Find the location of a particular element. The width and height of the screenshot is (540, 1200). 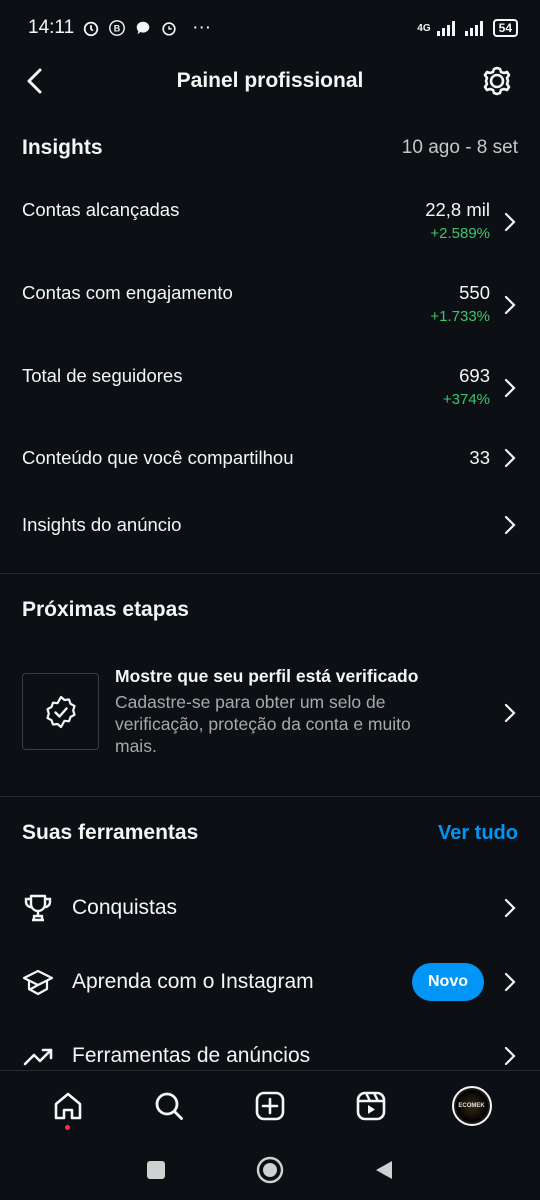

battery-indicator: 54 is located at coordinates (505, 28).